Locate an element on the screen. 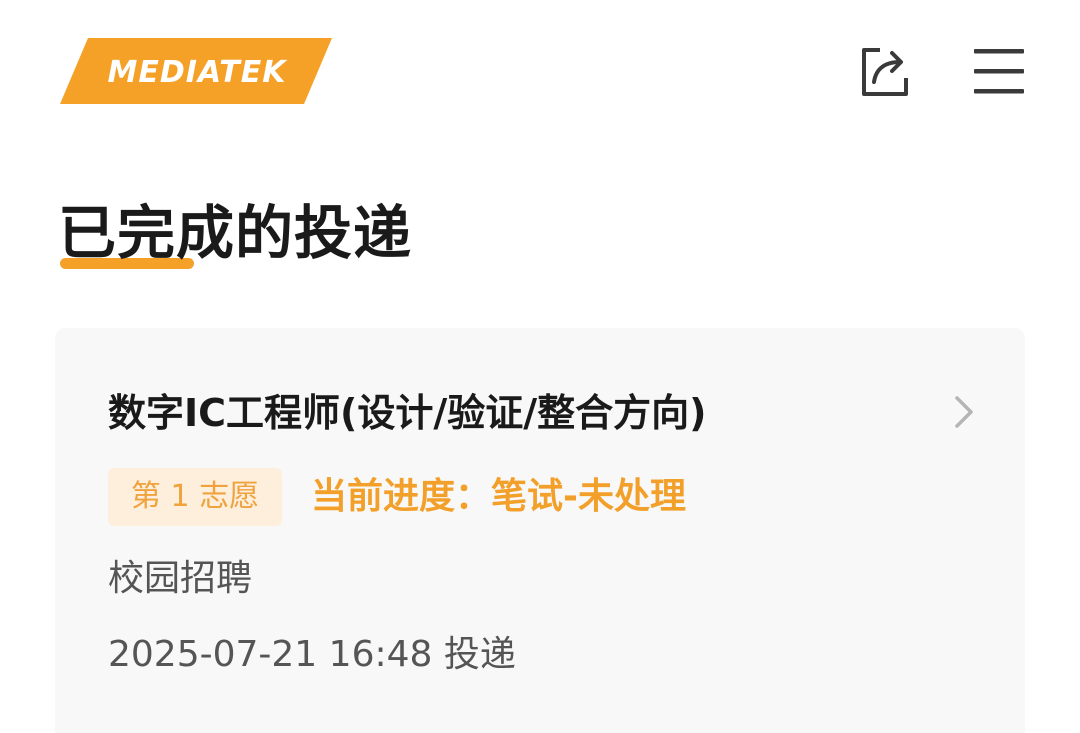 The width and height of the screenshot is (1080, 733). logo-text: MEDIATEK is located at coordinates (198, 72).